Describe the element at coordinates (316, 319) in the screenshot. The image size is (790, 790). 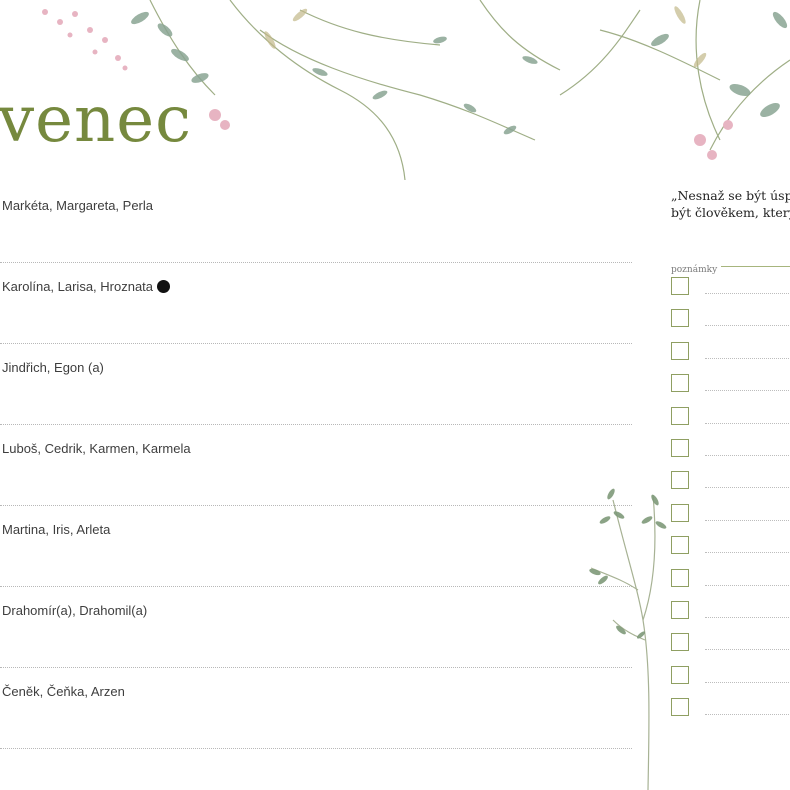
I see `day-row: Karolína, Larisa, Hroznata` at that location.